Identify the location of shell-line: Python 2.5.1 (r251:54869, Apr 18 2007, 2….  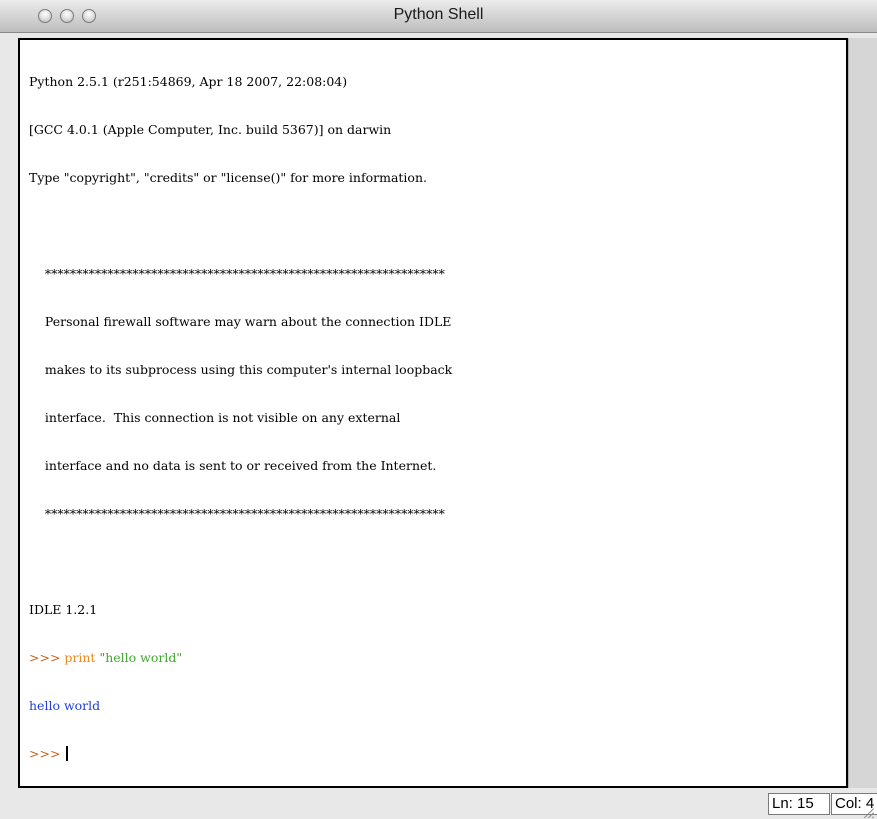
(188, 81).